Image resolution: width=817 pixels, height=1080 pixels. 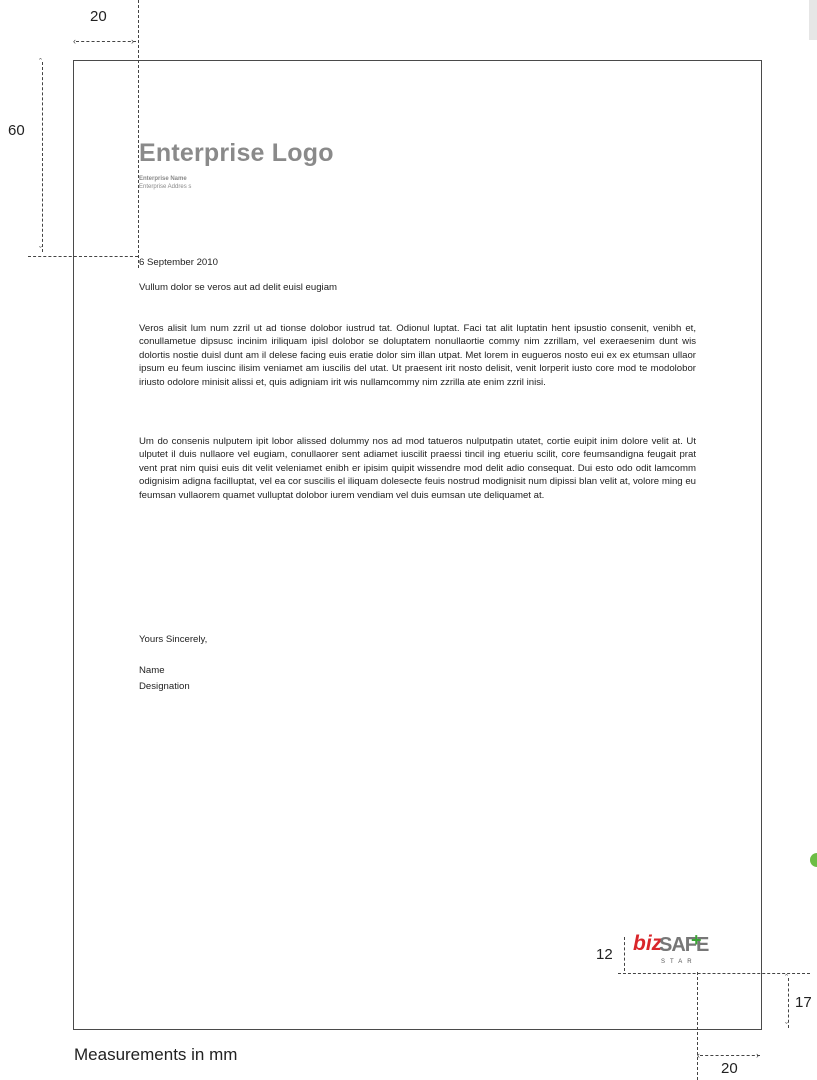 What do you see at coordinates (156, 1054) in the screenshot?
I see `measurements-caption: Measurements in mm` at bounding box center [156, 1054].